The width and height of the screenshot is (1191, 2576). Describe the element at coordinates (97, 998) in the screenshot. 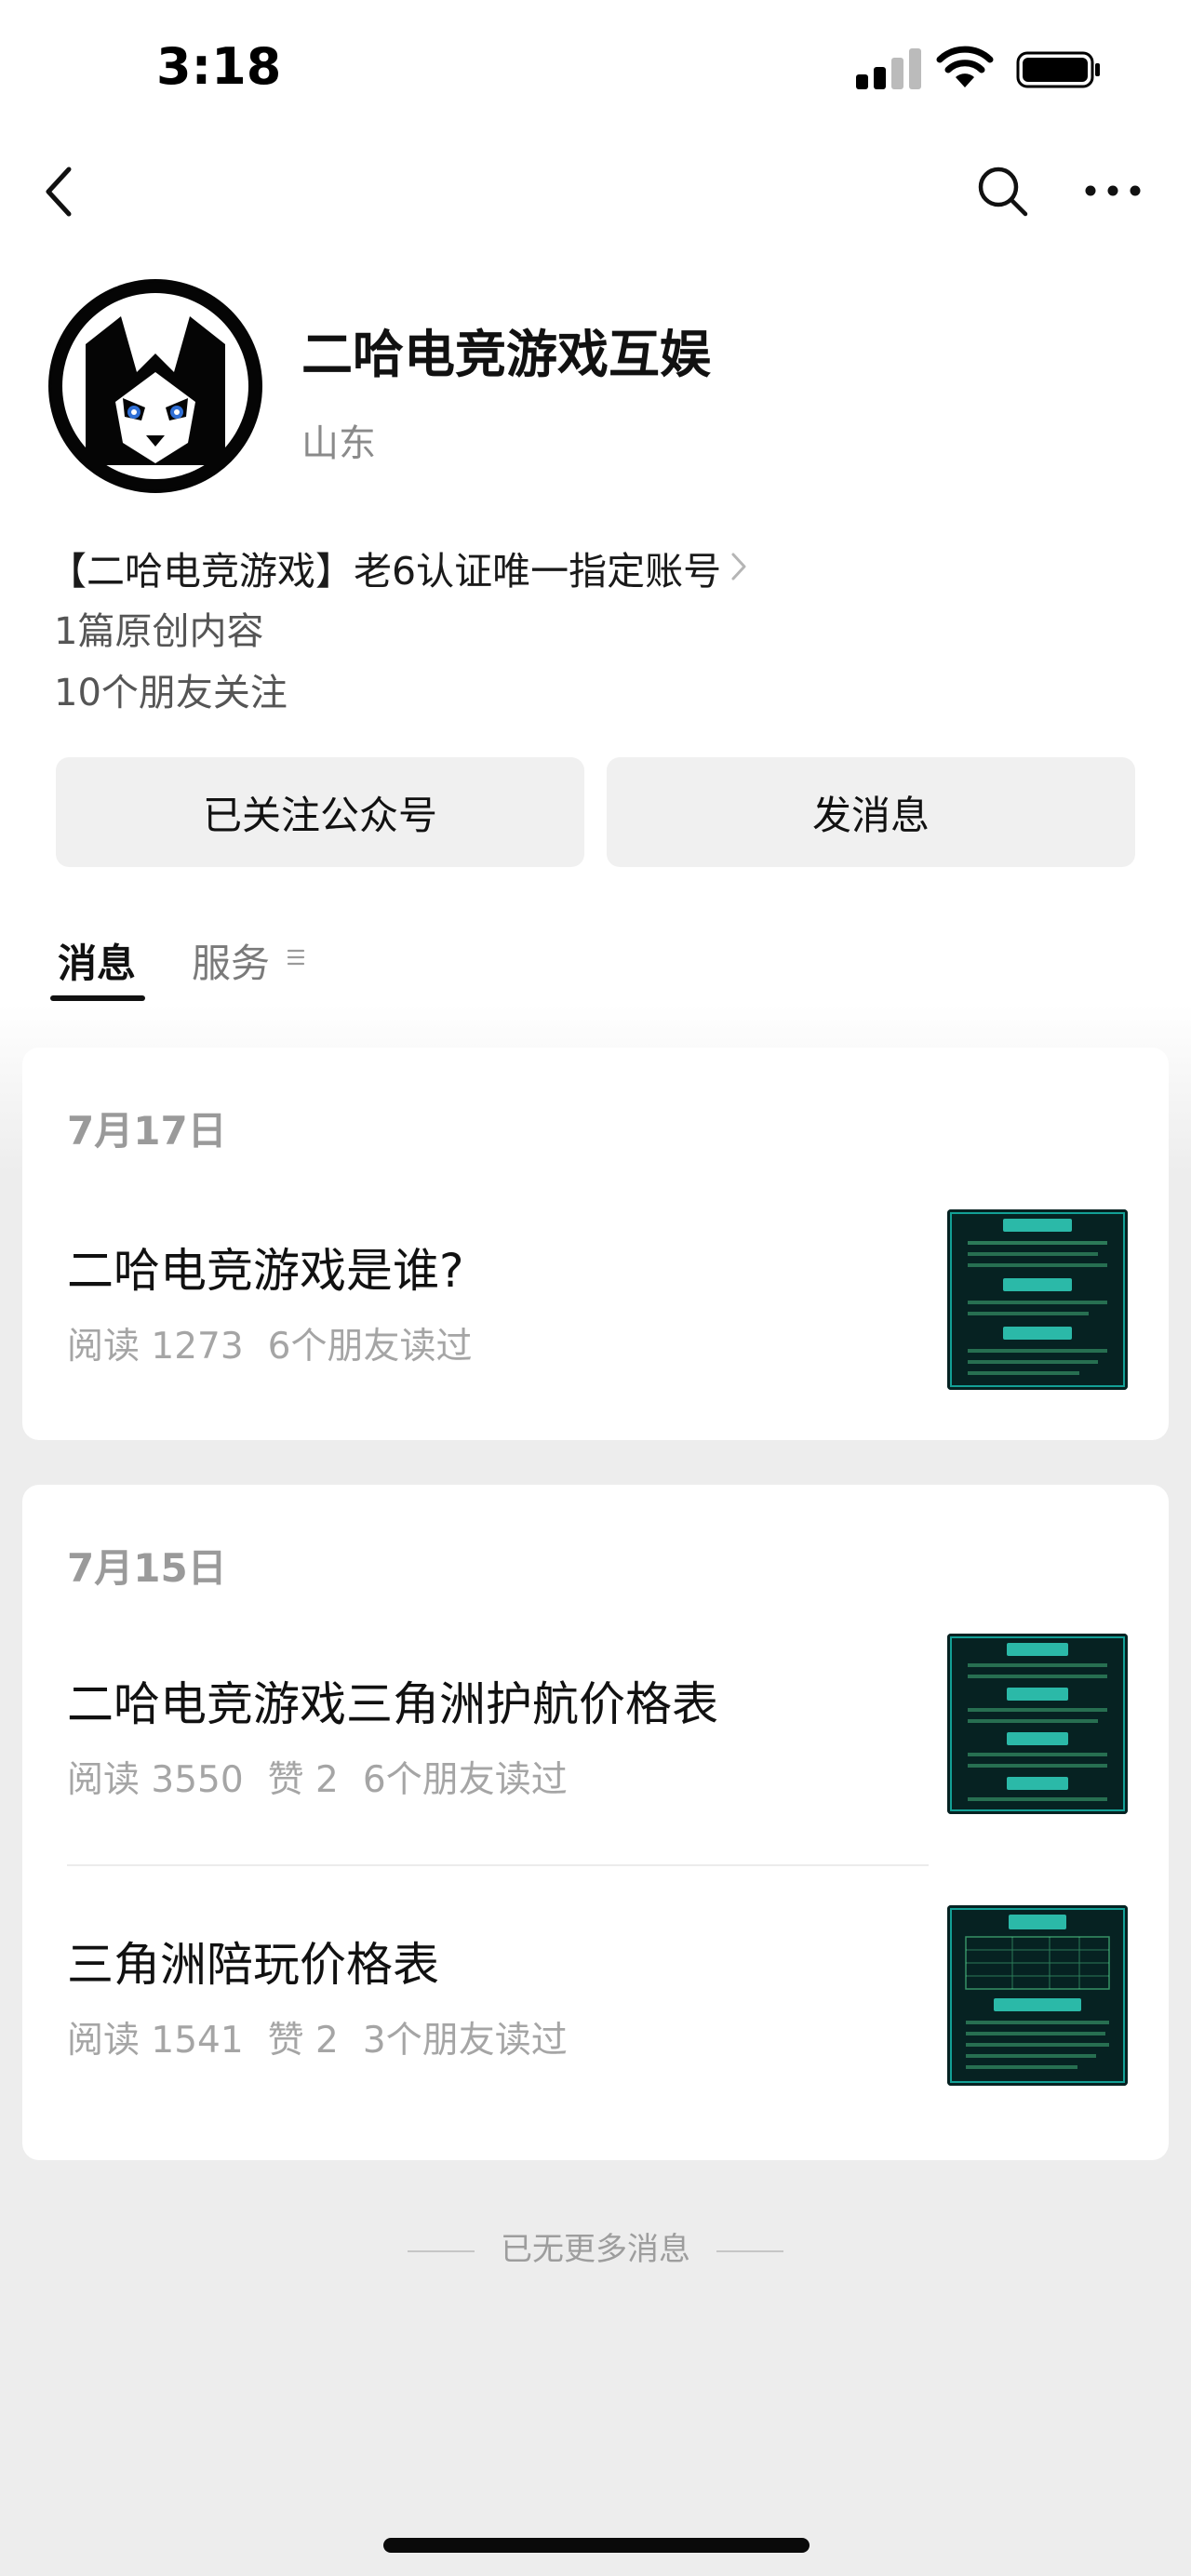

I see `active-tab-indicator` at that location.